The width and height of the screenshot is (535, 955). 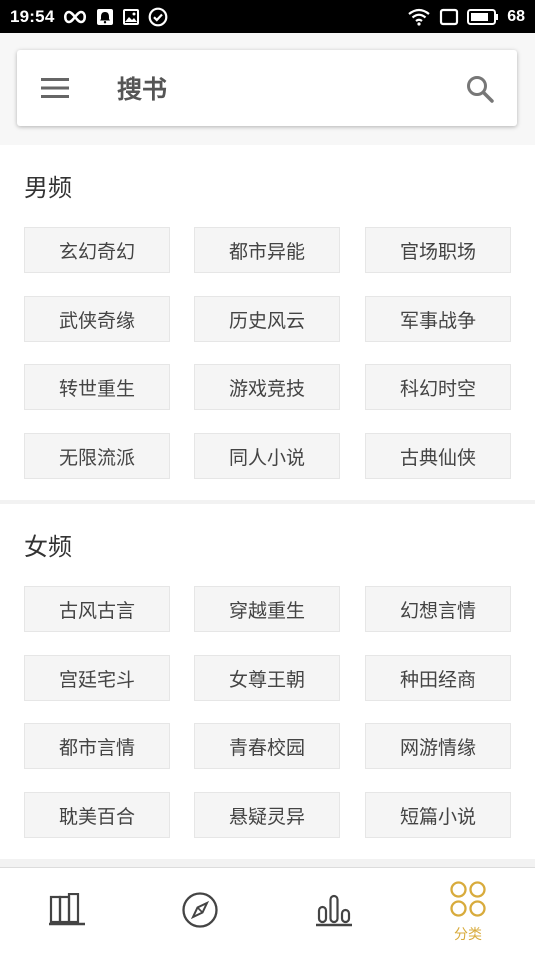 I want to click on check-circle-icon, so click(x=158, y=17).